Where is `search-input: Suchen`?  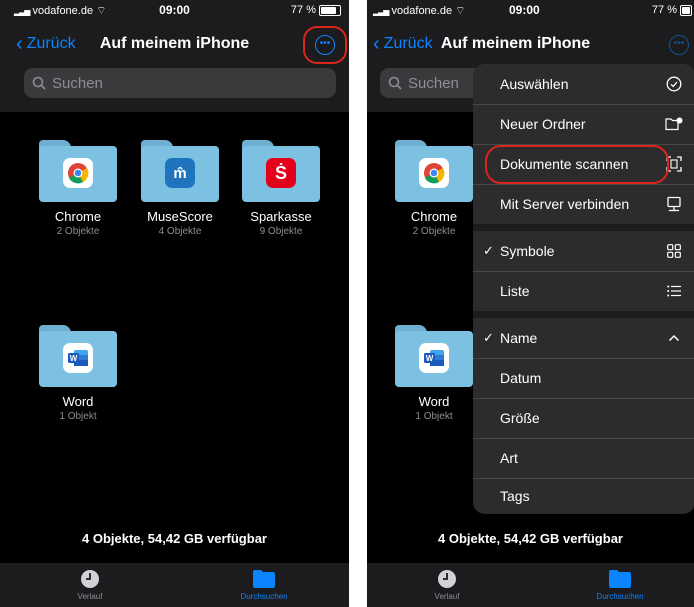
search-input: Suchen is located at coordinates (180, 83).